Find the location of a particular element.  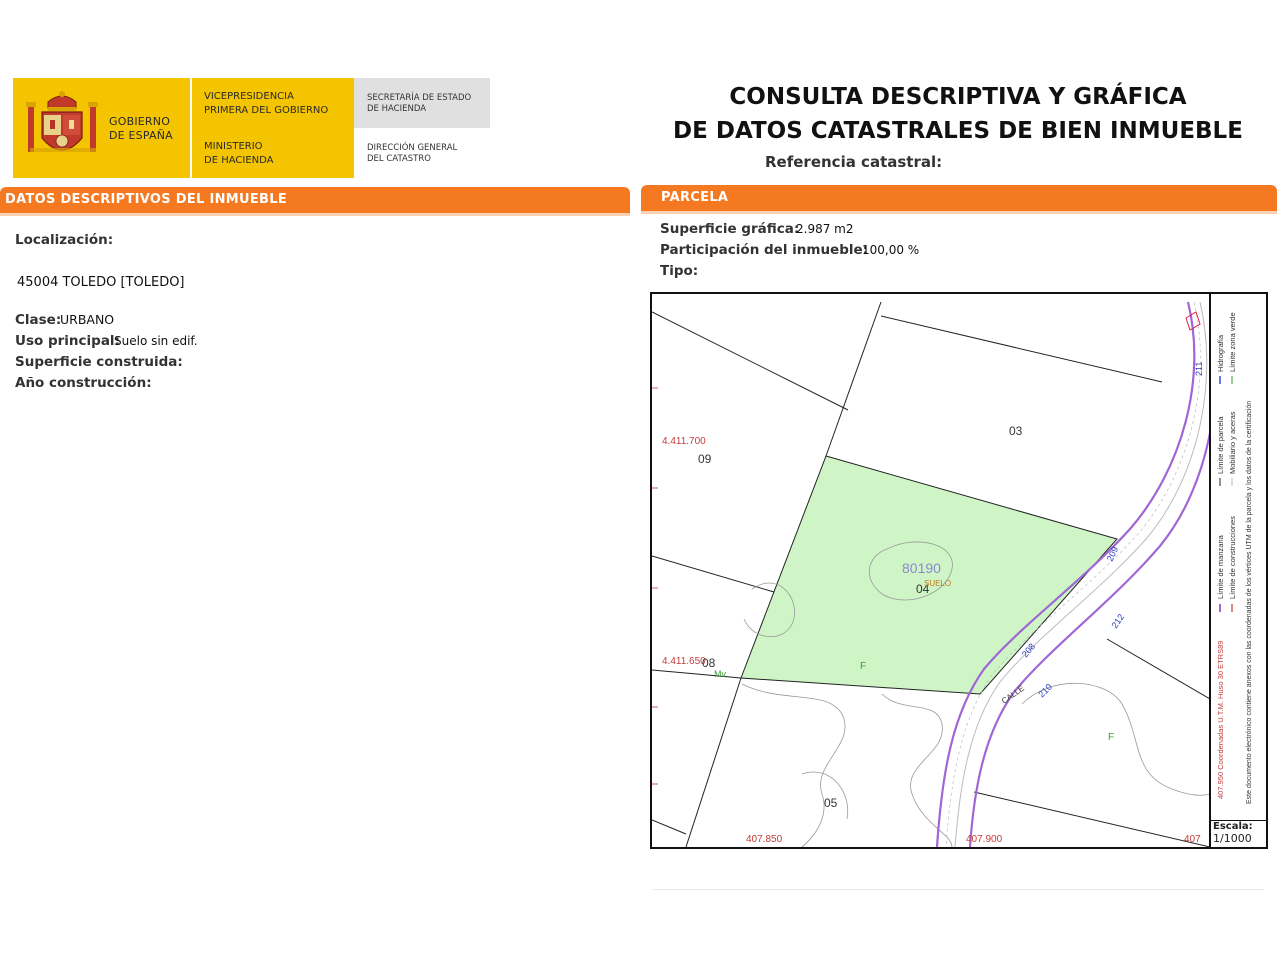

coord-y-top: 4.411.700 is located at coordinates (684, 441).